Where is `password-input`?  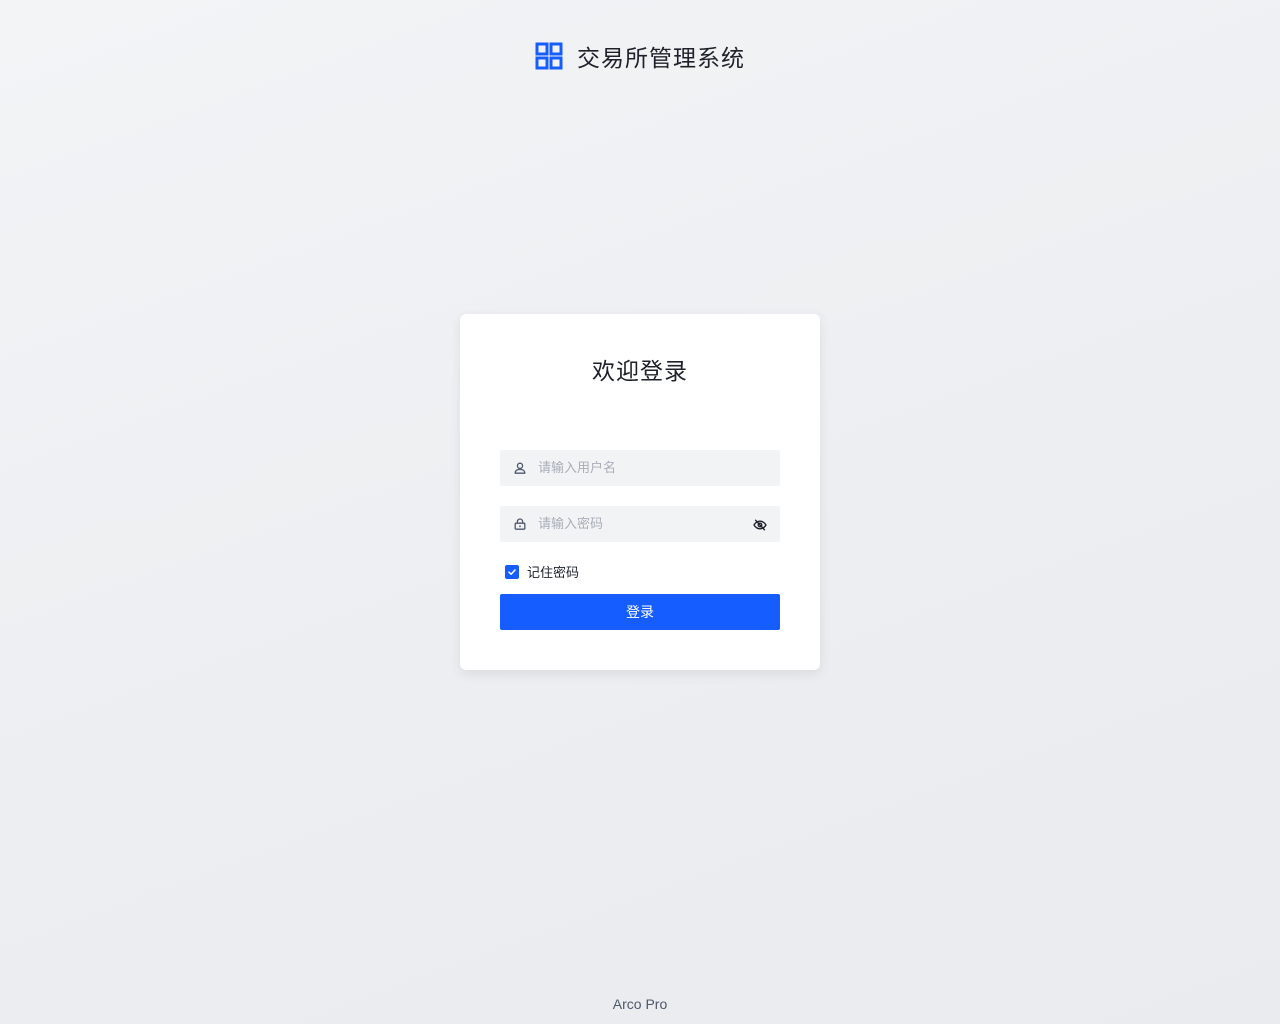 password-input is located at coordinates (638, 524).